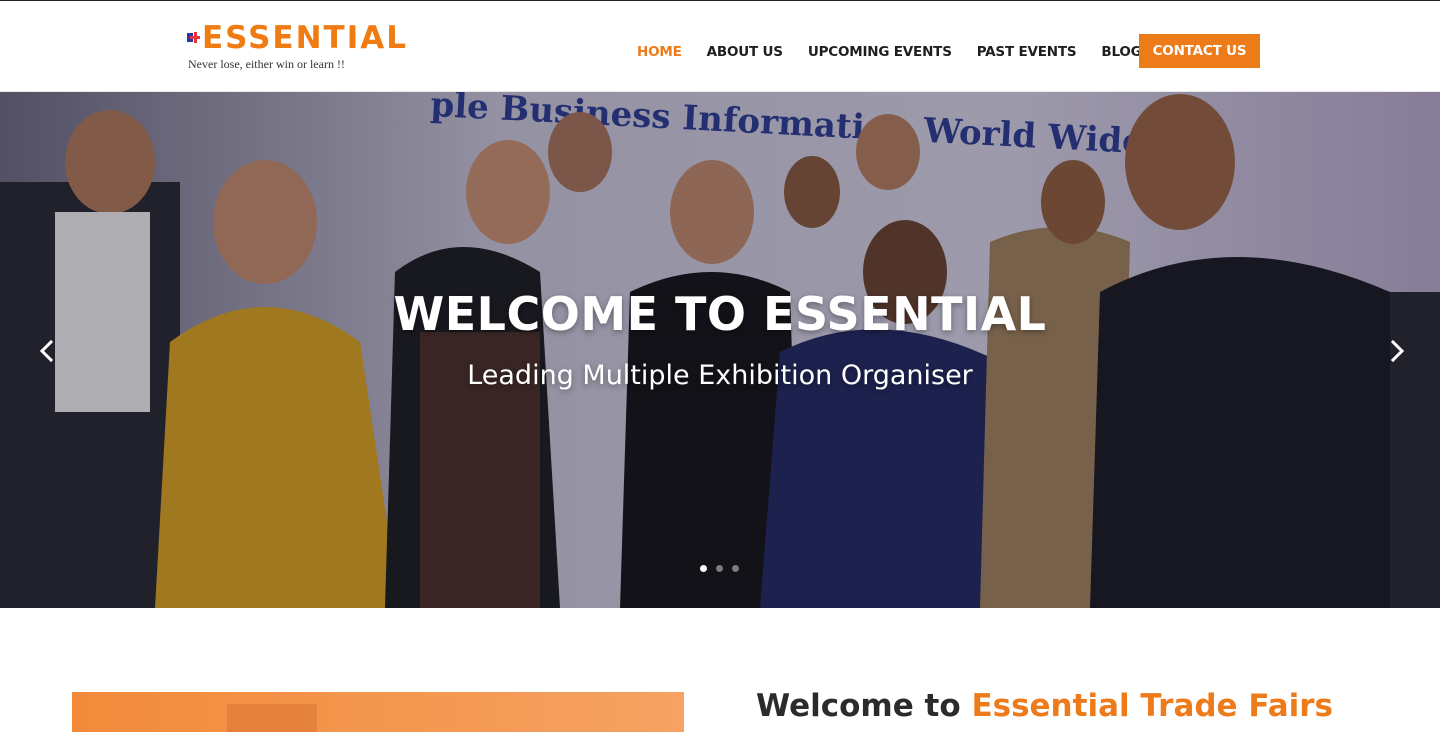 Image resolution: width=1440 pixels, height=732 pixels. What do you see at coordinates (378, 712) in the screenshot?
I see `about-image` at bounding box center [378, 712].